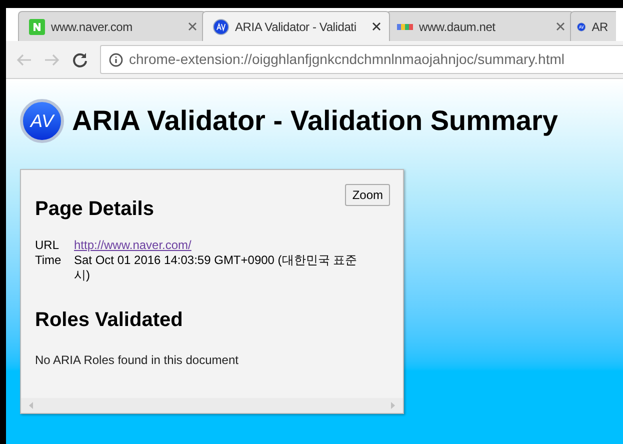  I want to click on browser-tab: AR, so click(593, 26).